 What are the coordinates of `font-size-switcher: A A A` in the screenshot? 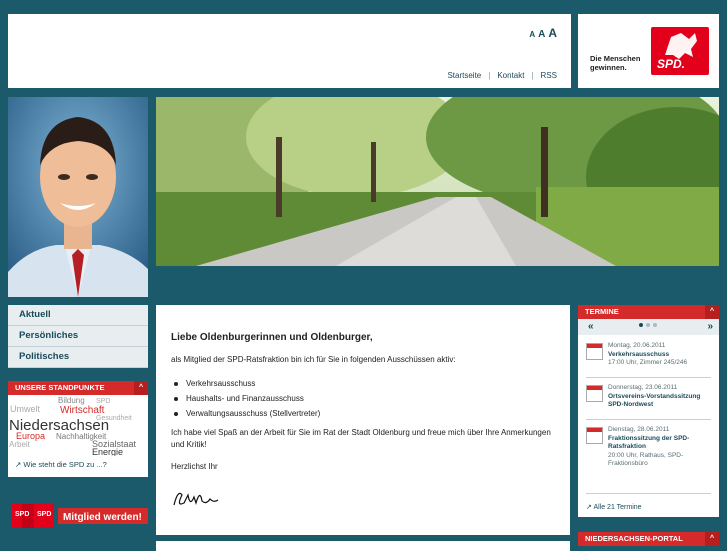 It's located at (543, 33).